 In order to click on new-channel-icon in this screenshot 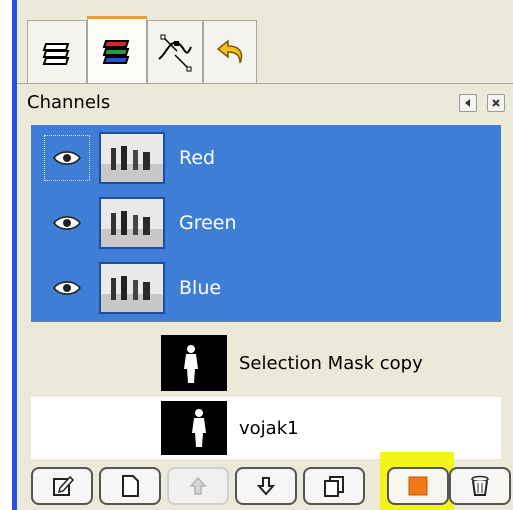, I will do `click(130, 486)`.